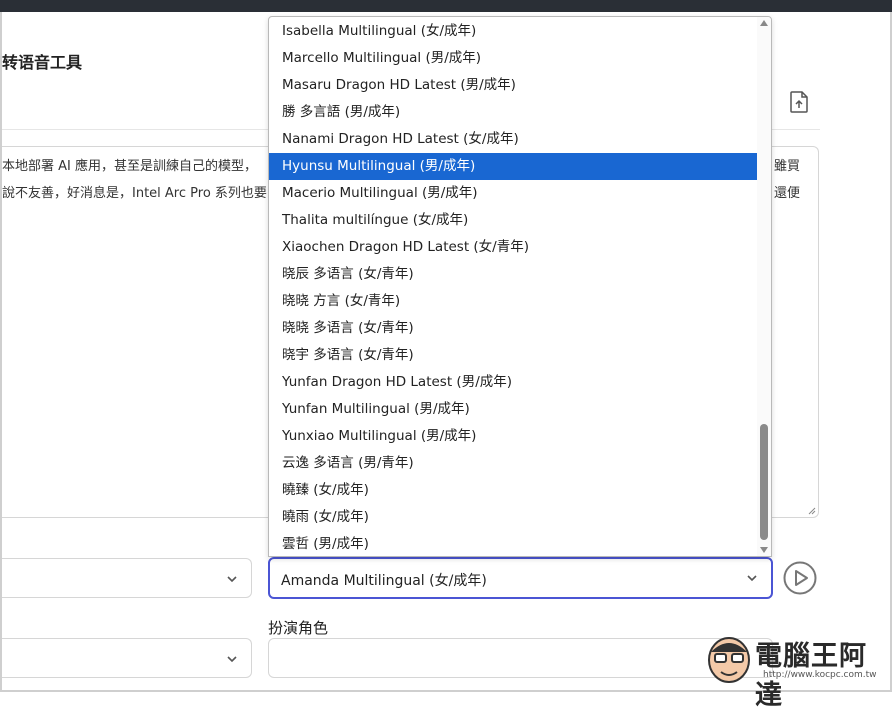 The width and height of the screenshot is (892, 712). What do you see at coordinates (127, 658) in the screenshot?
I see `style-select` at bounding box center [127, 658].